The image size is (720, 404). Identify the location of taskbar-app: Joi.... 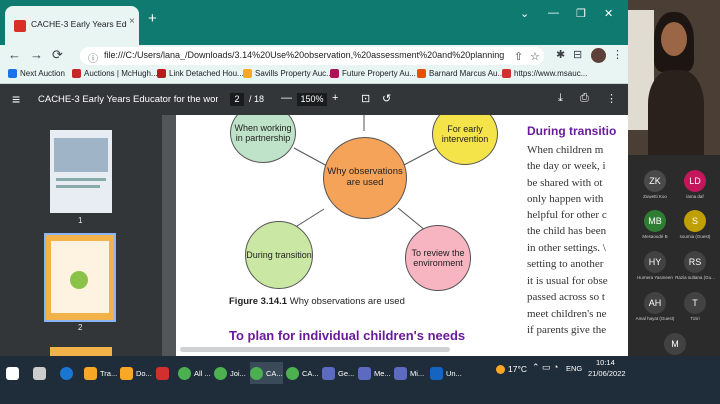
(230, 373).